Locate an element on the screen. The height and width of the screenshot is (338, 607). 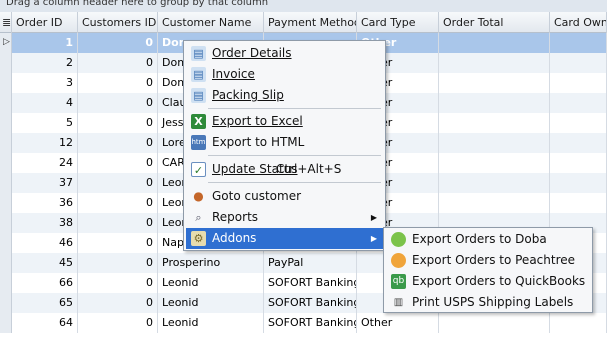
cell-order-id: 24 is located at coordinates (45, 163).